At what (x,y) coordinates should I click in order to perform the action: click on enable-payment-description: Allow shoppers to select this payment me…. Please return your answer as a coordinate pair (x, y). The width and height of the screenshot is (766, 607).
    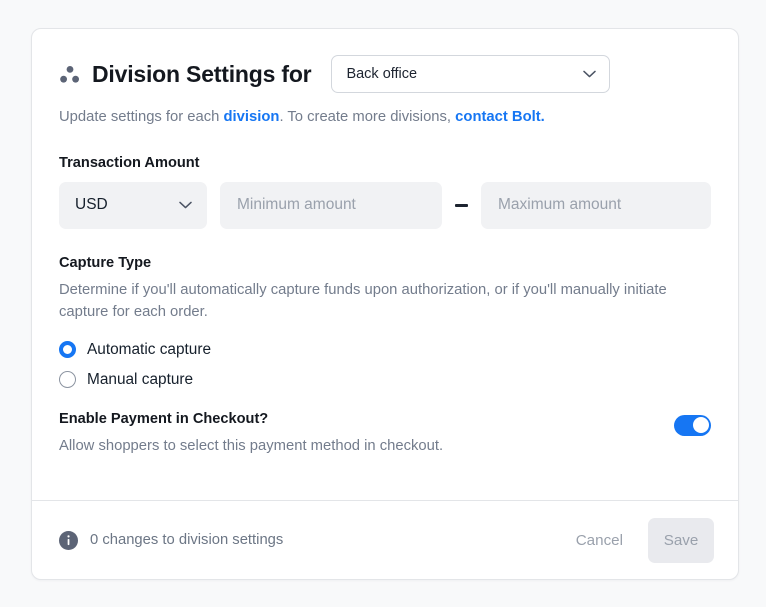
    Looking at the image, I should click on (251, 445).